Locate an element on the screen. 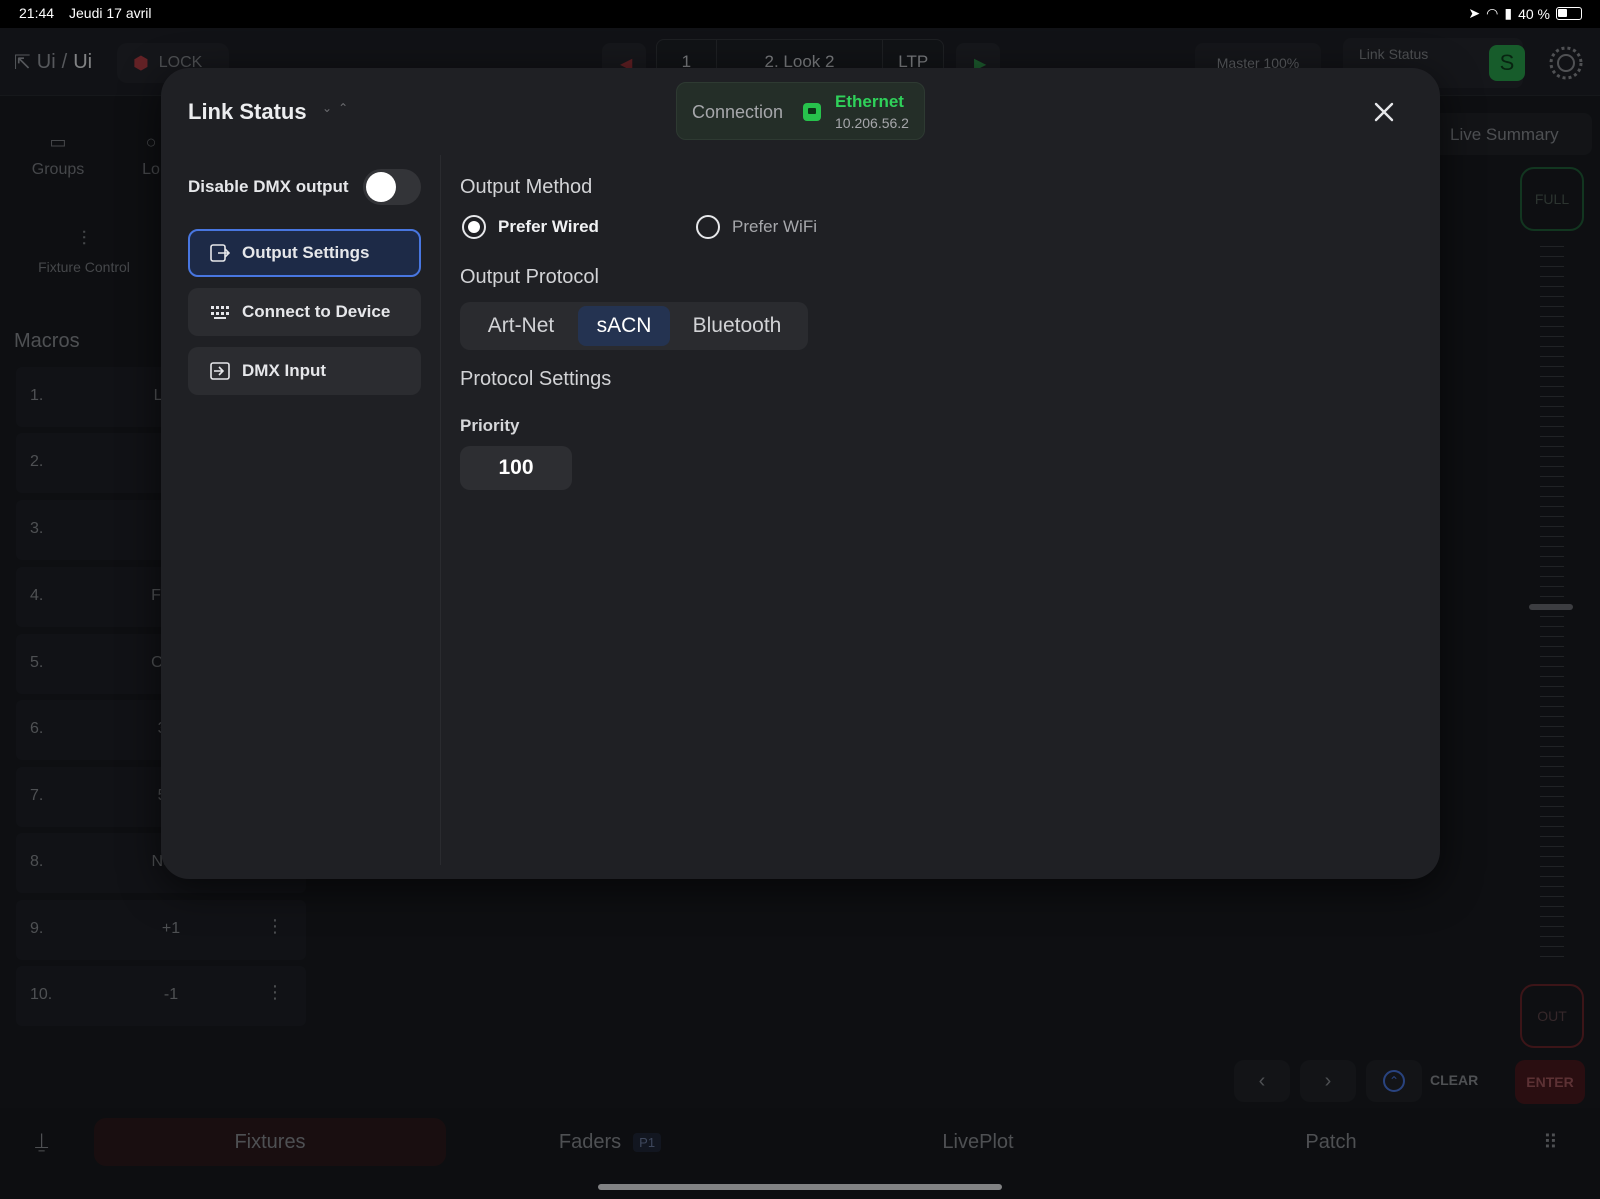 Image resolution: width=1600 pixels, height=1199 pixels. output-protocol-title: Output Protocol is located at coordinates (529, 277).